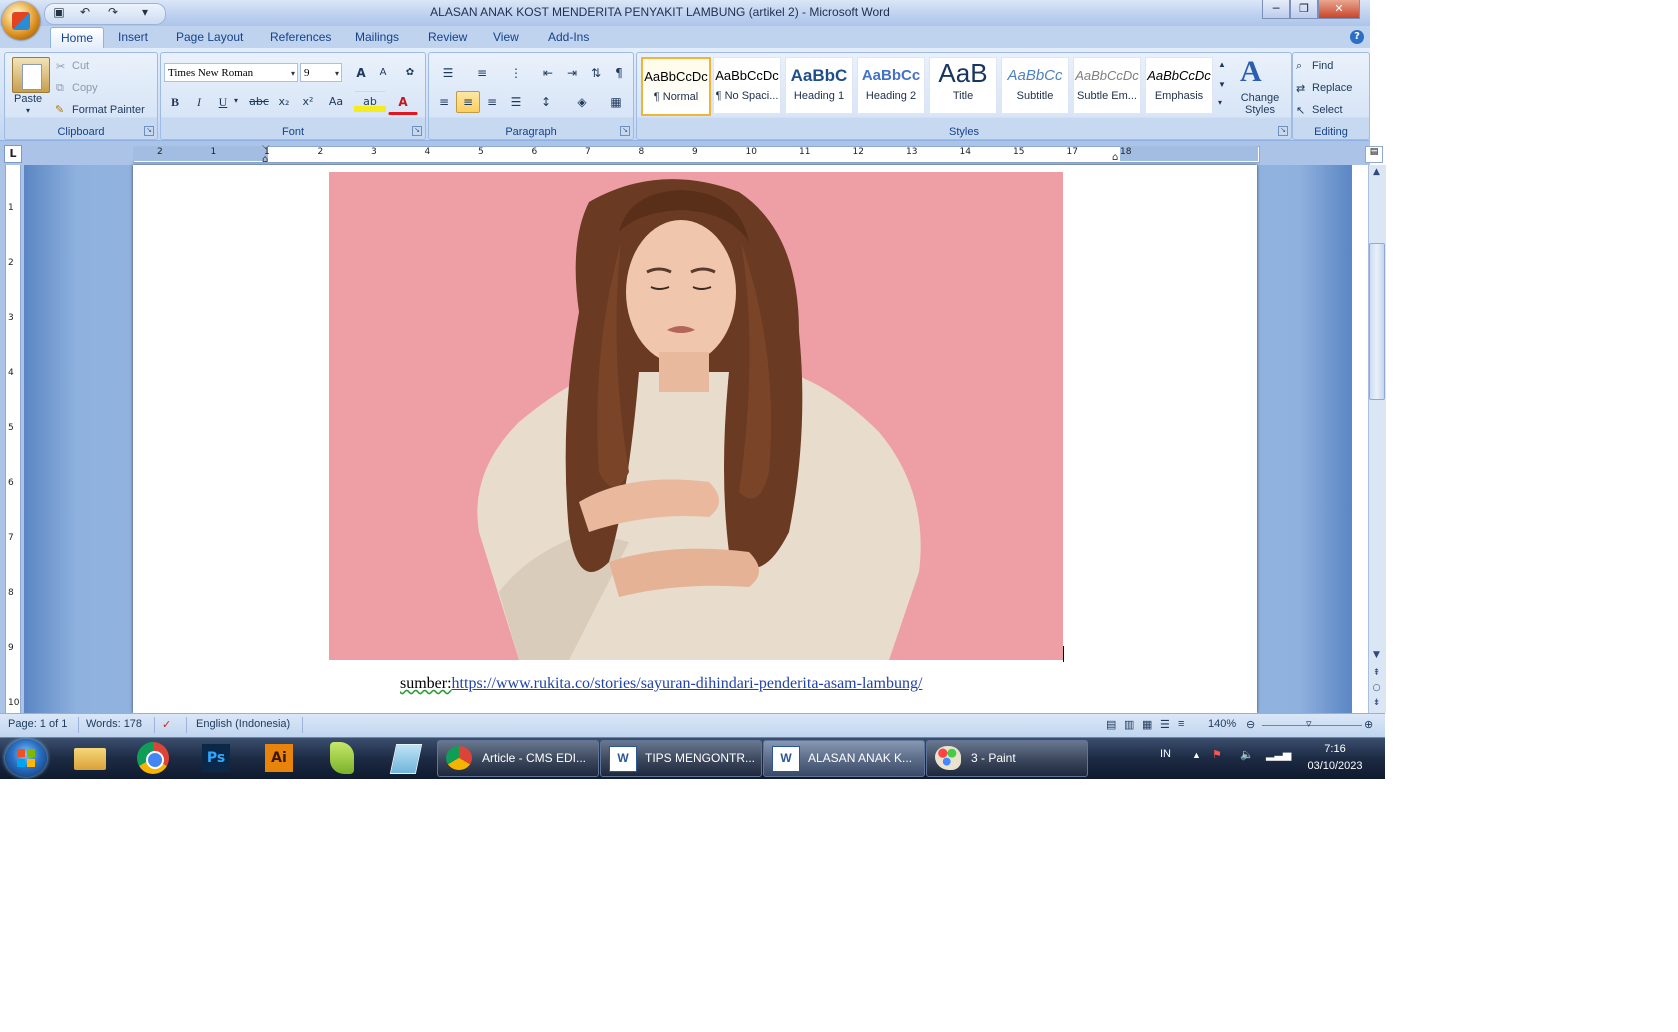 This screenshot has width=1678, height=1032. What do you see at coordinates (145, 12) in the screenshot?
I see `customize-icon: ▾` at bounding box center [145, 12].